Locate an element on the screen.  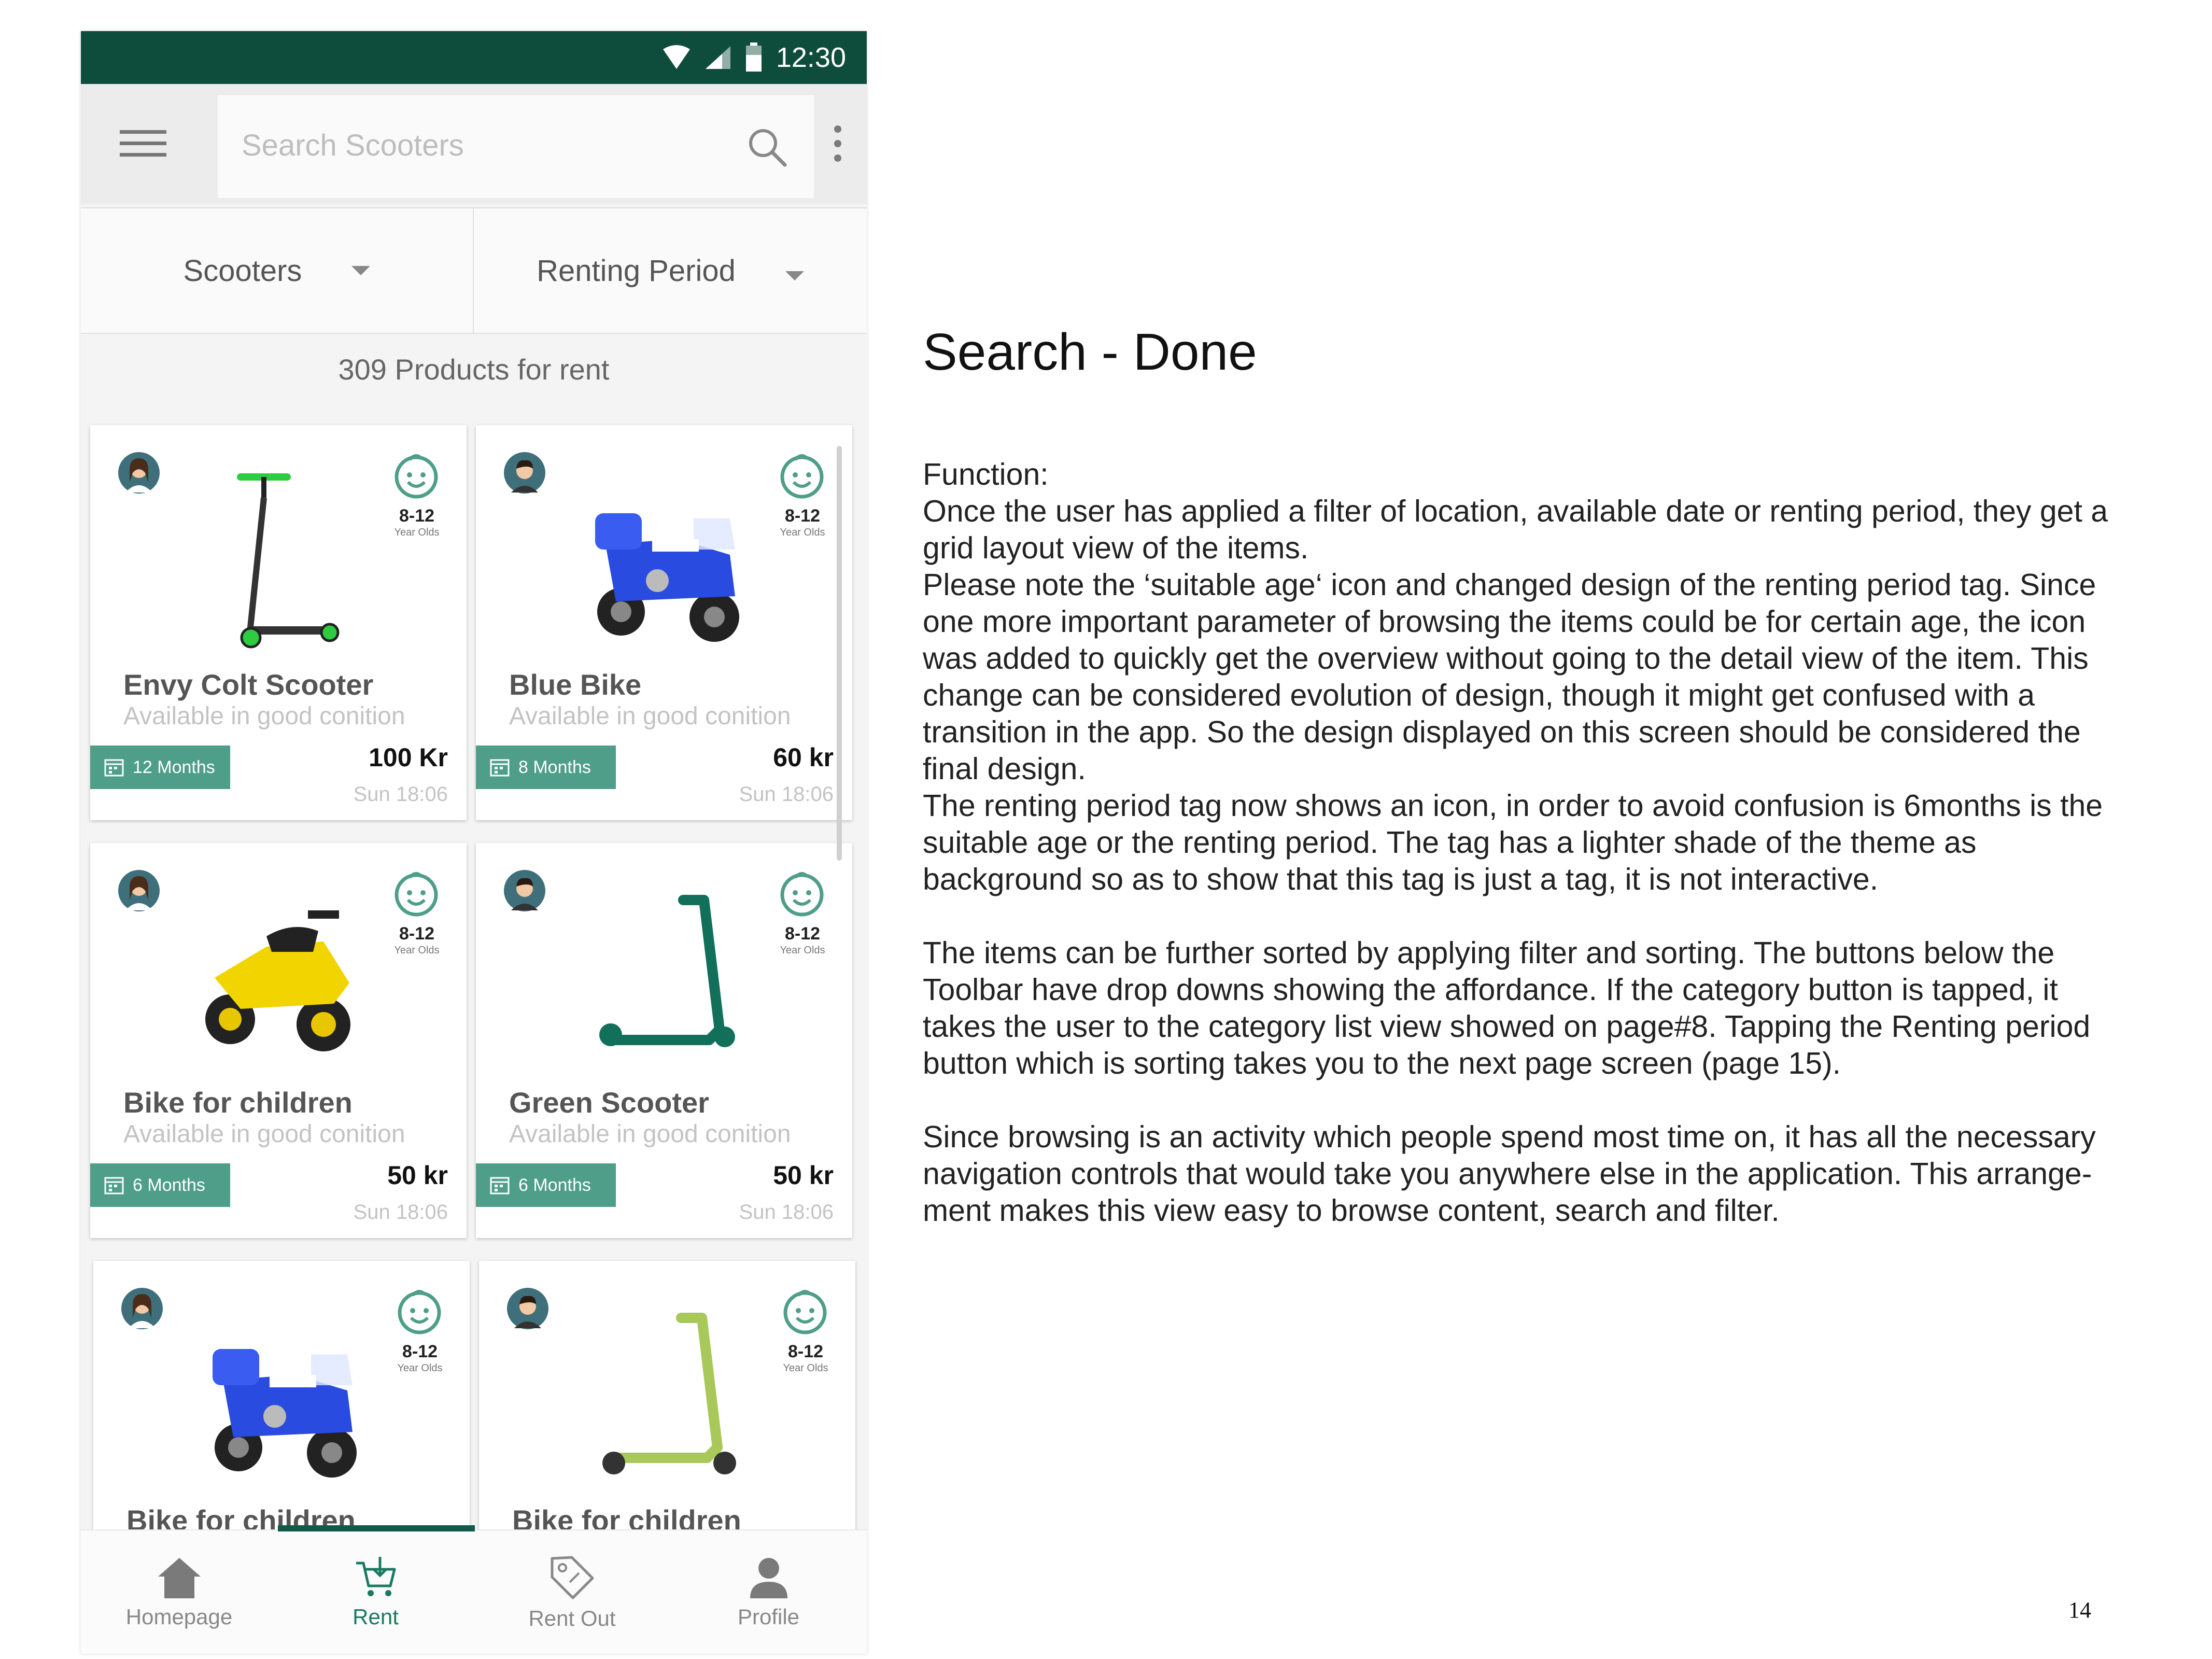
products-count: 309 Products for rent is located at coordinates (474, 369).